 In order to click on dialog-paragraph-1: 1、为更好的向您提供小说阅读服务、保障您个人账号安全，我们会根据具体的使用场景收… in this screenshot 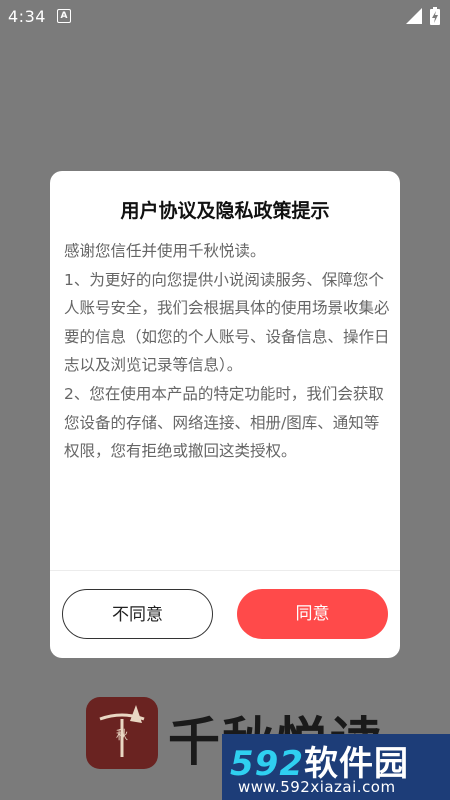, I will do `click(227, 322)`.